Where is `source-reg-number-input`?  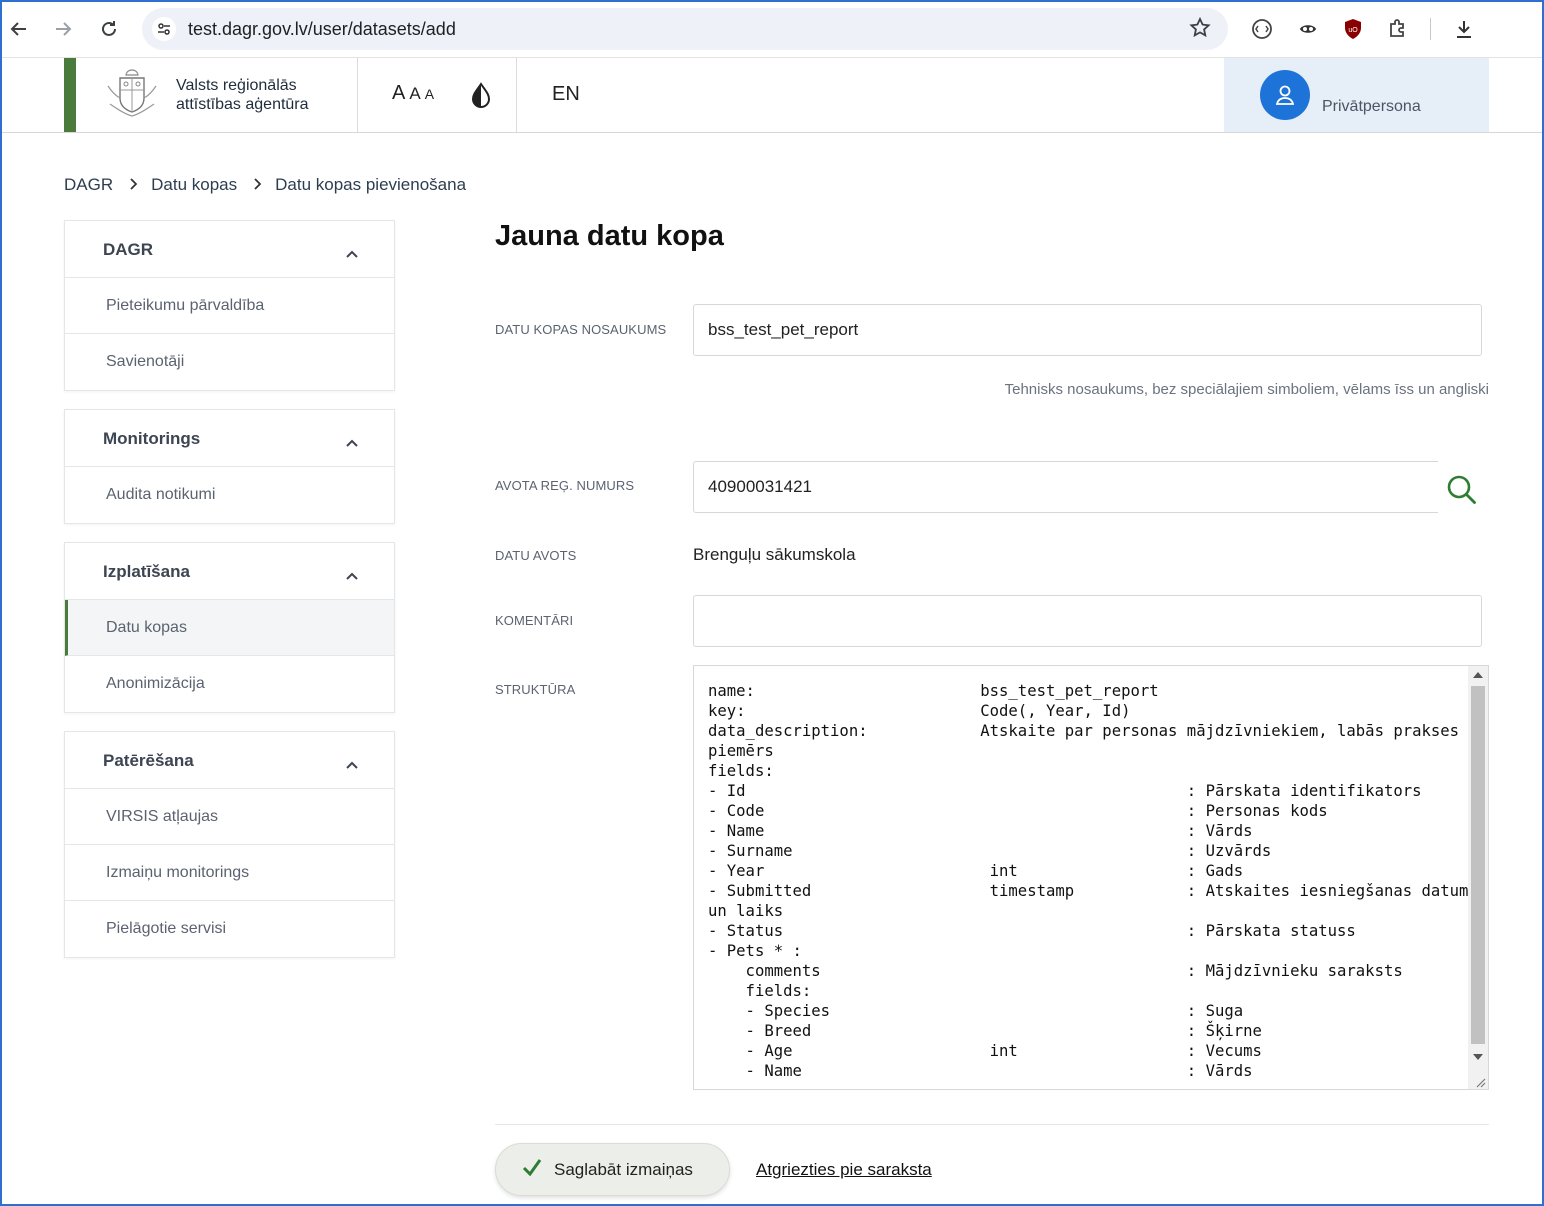 source-reg-number-input is located at coordinates (1065, 487).